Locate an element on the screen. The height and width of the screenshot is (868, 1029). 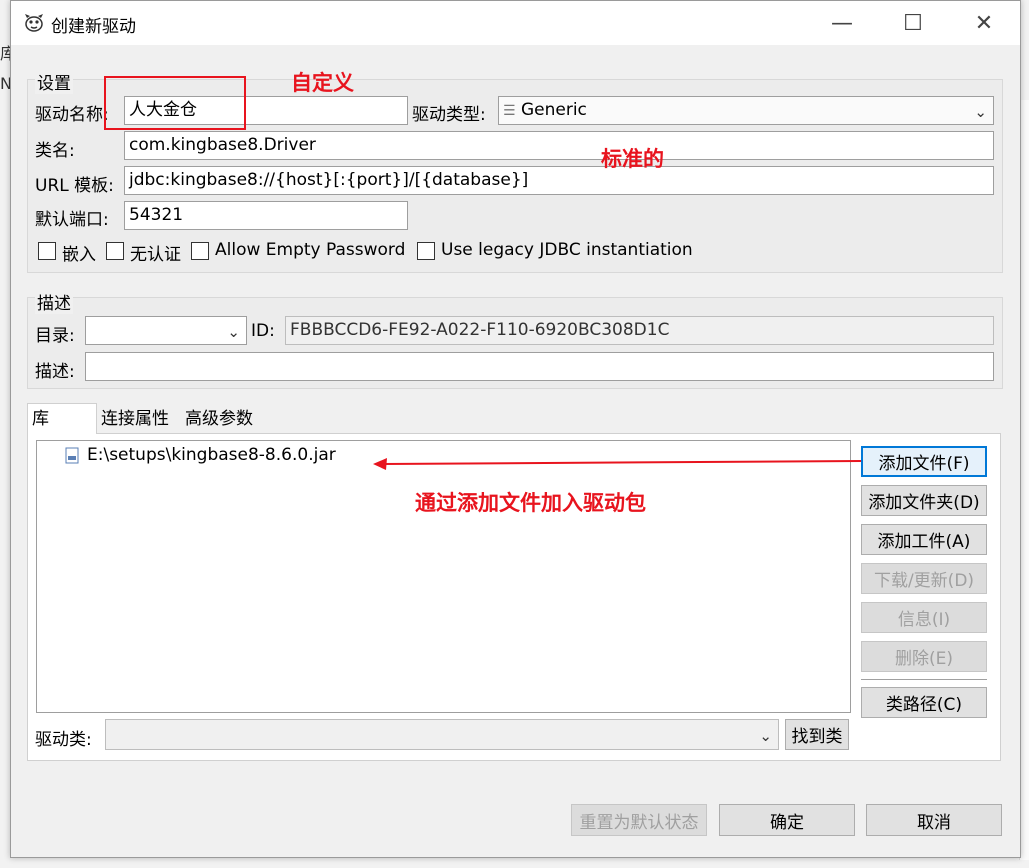
embedded-checkbox is located at coordinates (47, 251).